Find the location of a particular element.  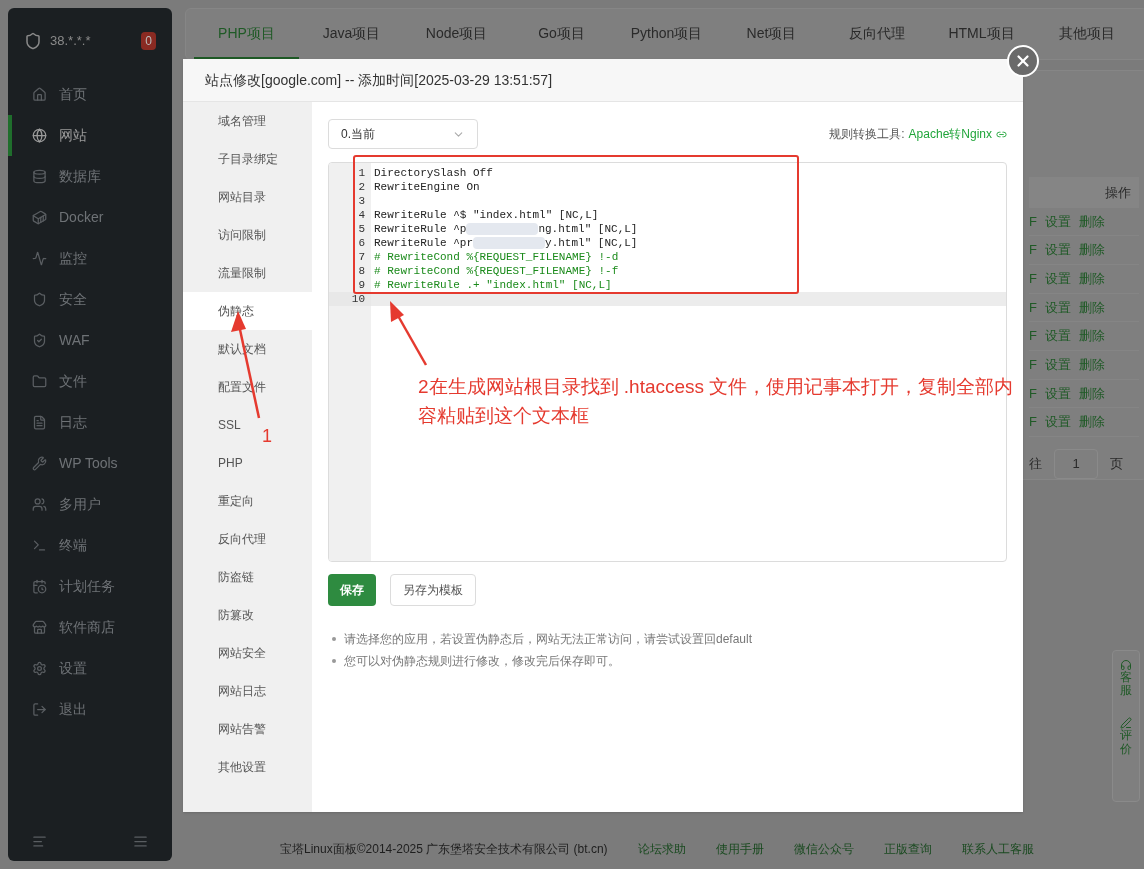

code-line: # RewriteRule .+ "index.html" [NC,L] is located at coordinates (493, 285).